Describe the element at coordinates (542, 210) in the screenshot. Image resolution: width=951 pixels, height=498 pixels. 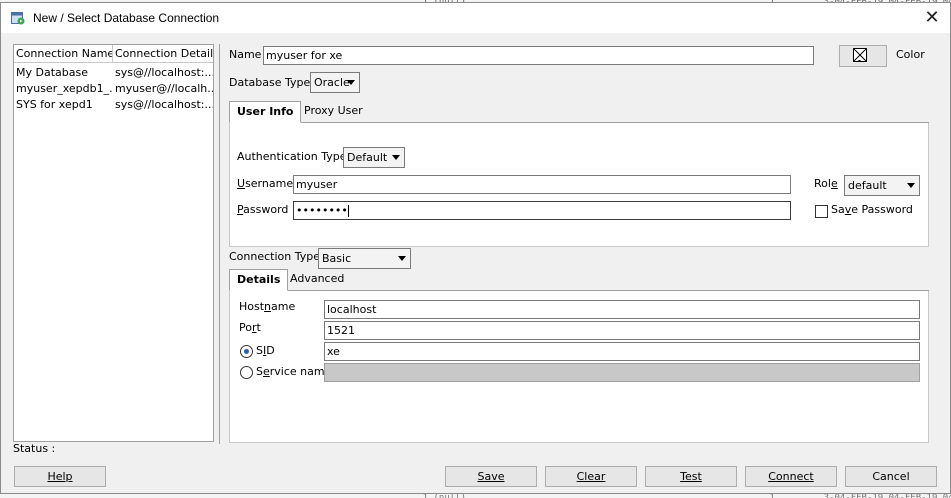
I see `password-field: ••••••••` at that location.